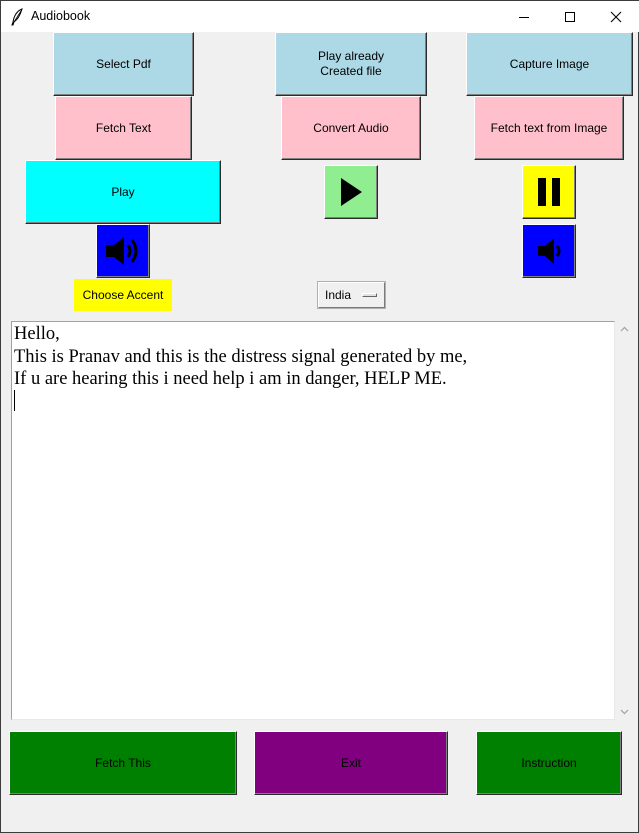  Describe the element at coordinates (61, 16) in the screenshot. I see `window-title: Audiobook` at that location.